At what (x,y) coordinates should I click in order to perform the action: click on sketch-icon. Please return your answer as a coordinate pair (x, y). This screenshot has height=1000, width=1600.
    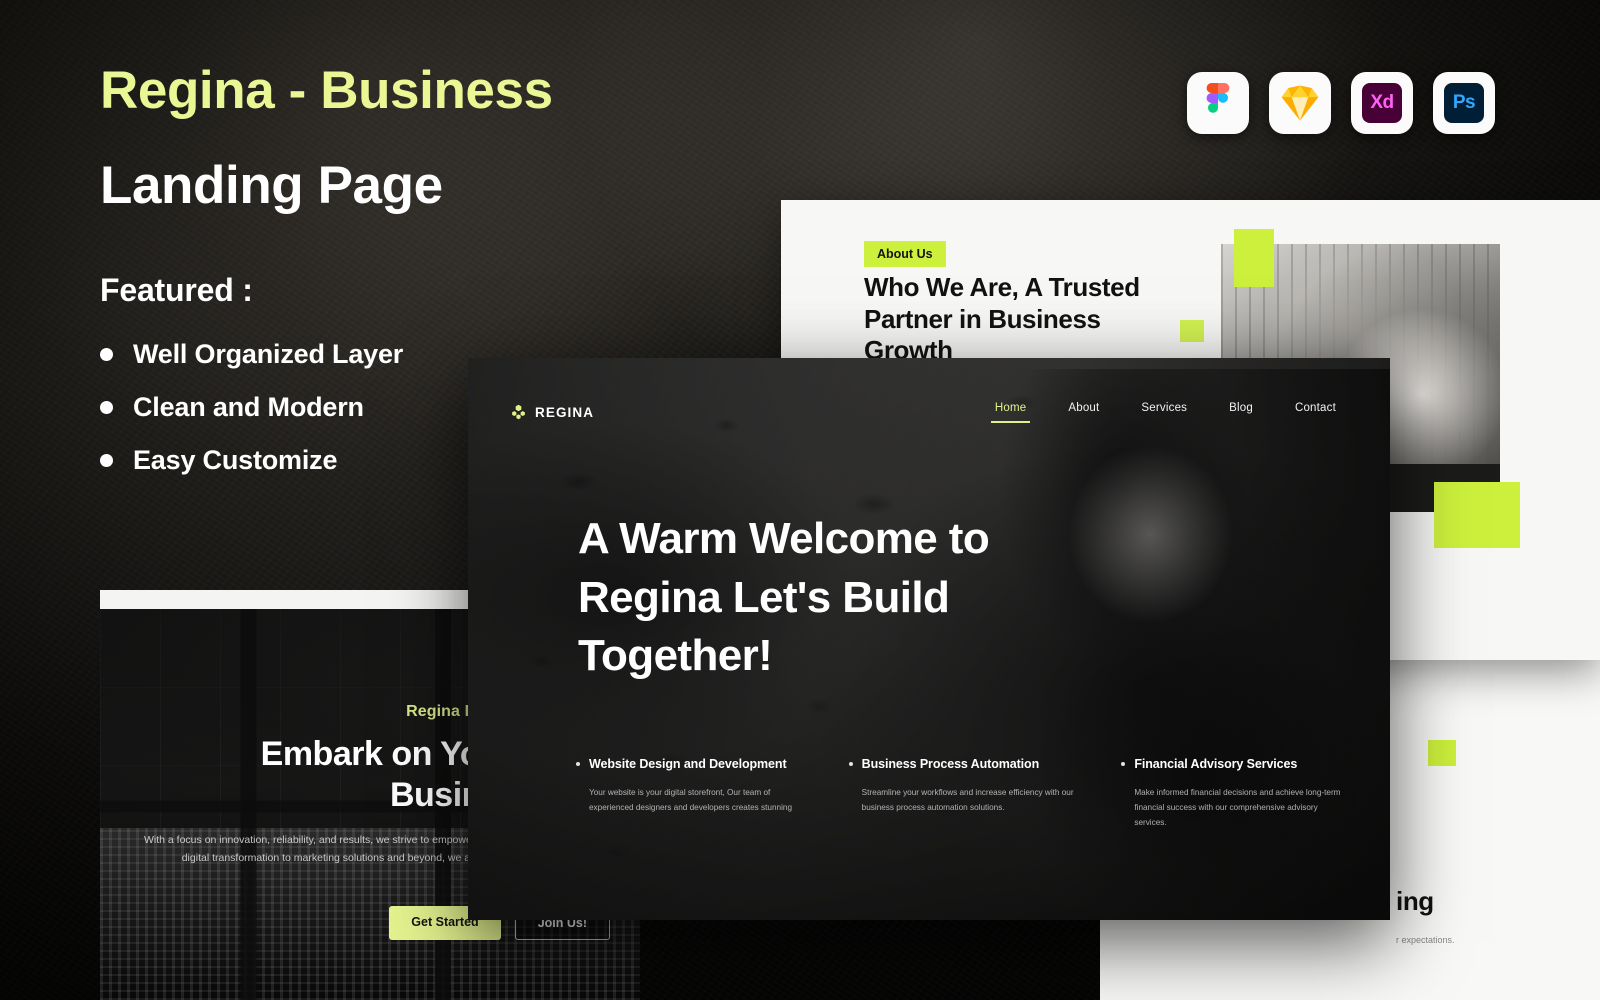
    Looking at the image, I should click on (1300, 103).